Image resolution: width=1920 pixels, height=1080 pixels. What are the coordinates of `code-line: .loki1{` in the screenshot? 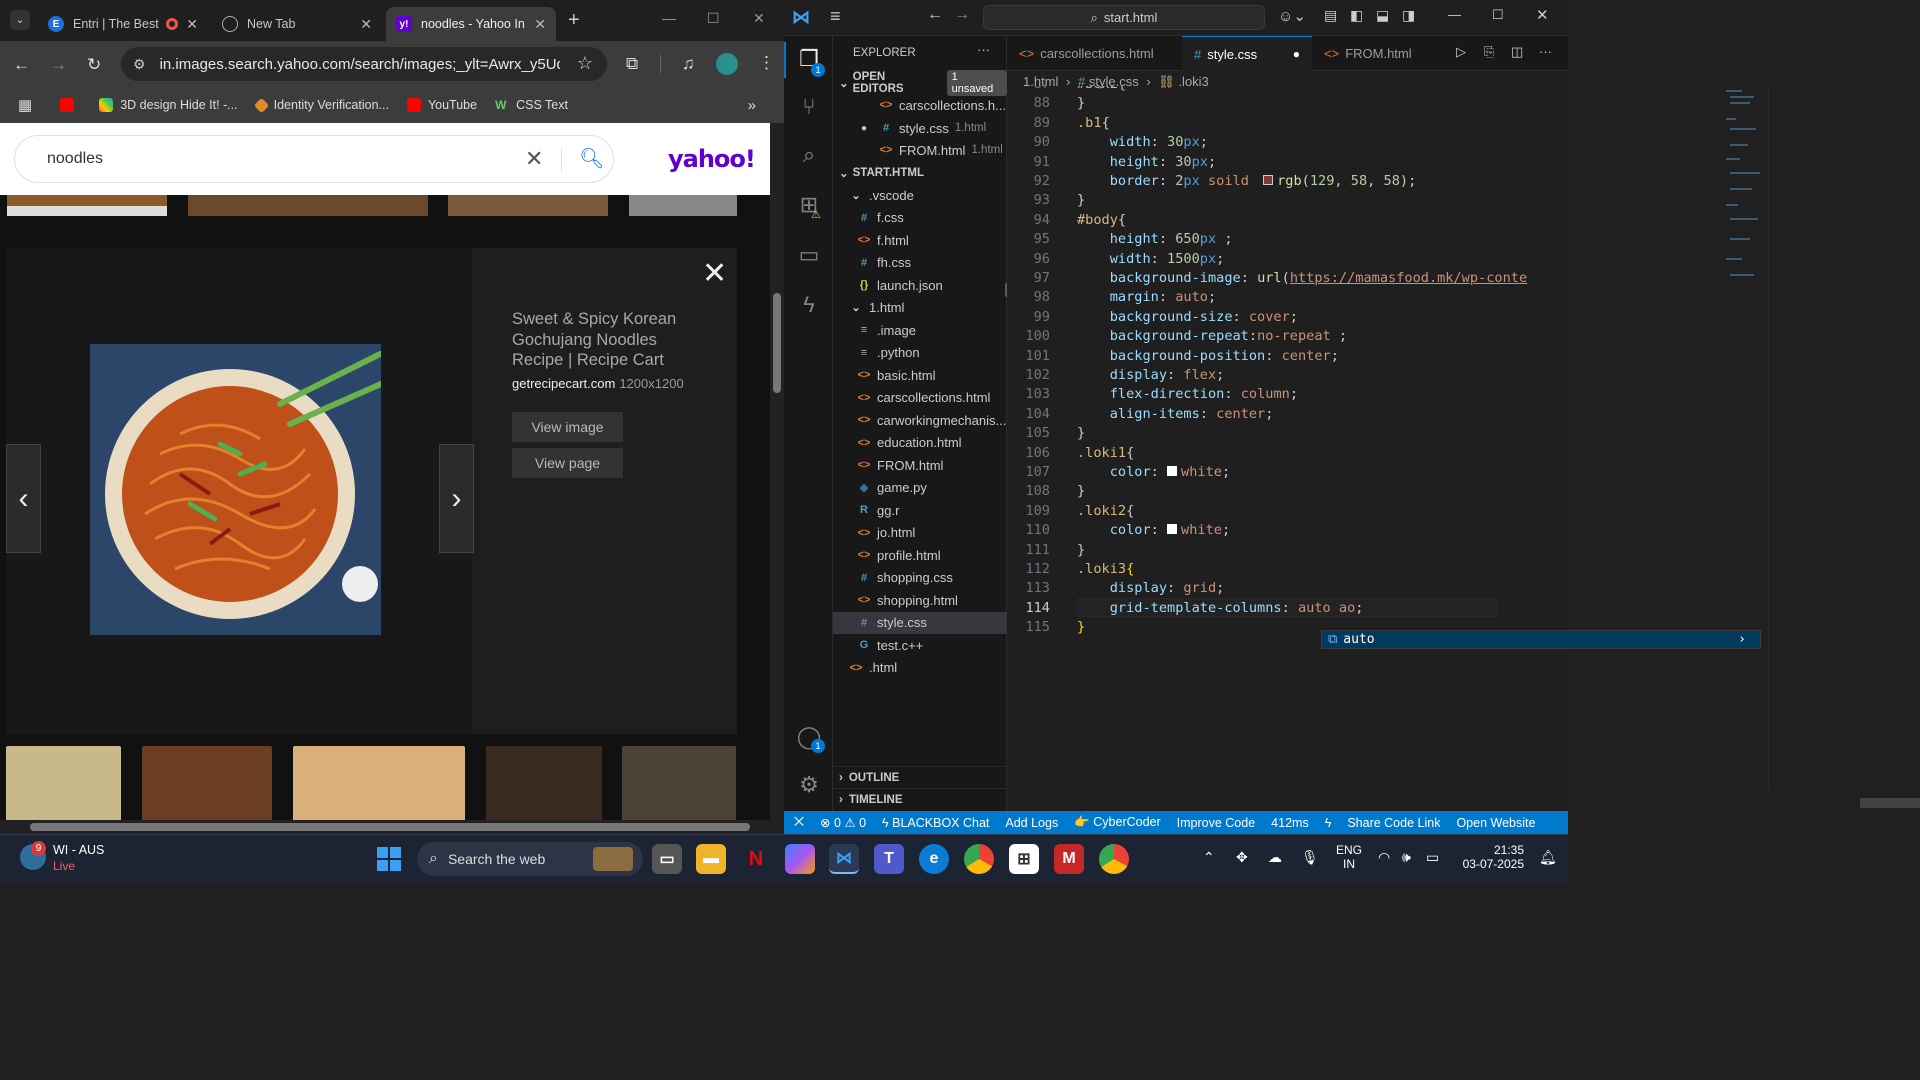 It's located at (1105, 453).